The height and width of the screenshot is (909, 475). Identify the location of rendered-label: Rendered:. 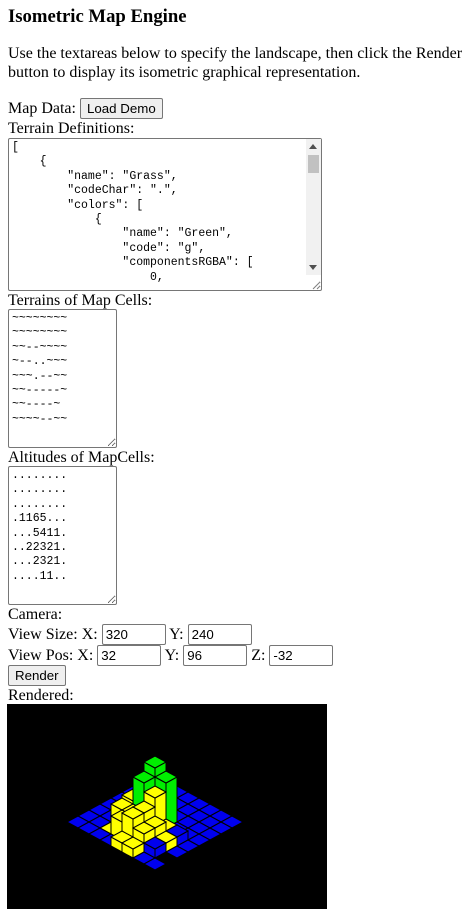
(41, 695).